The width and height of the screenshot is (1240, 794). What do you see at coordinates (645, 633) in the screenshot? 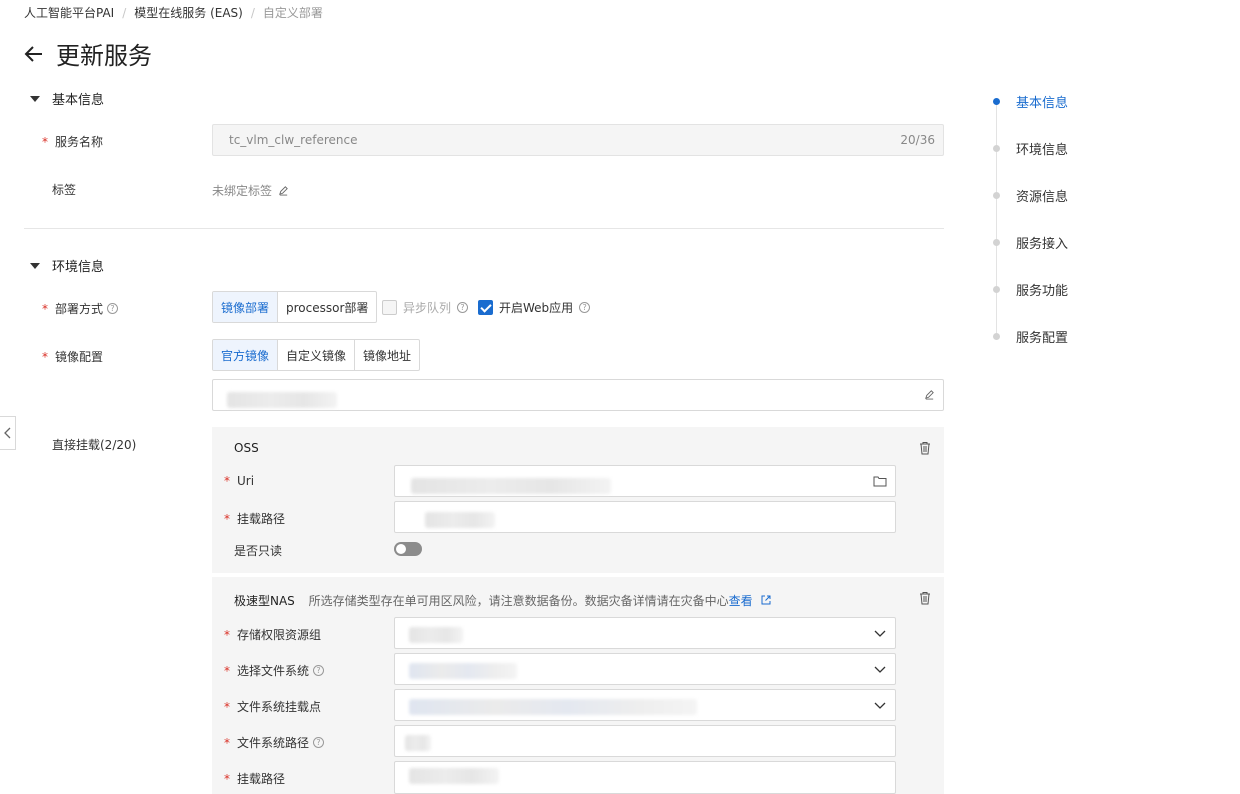
I see `nas-perm-group-select` at bounding box center [645, 633].